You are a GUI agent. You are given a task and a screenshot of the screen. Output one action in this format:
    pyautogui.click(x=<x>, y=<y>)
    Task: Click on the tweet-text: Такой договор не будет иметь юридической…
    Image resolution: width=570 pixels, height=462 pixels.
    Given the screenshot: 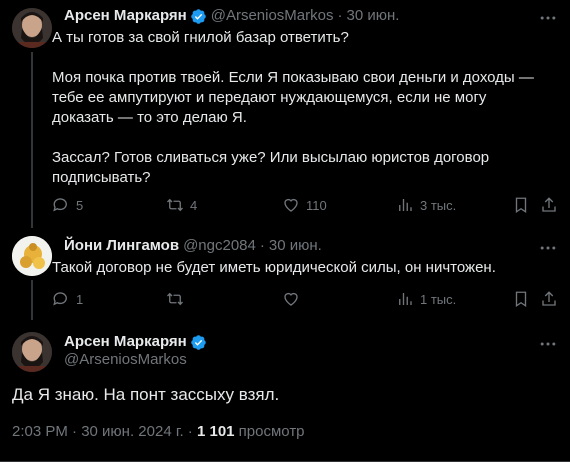 What is the action you would take?
    pyautogui.click(x=274, y=267)
    